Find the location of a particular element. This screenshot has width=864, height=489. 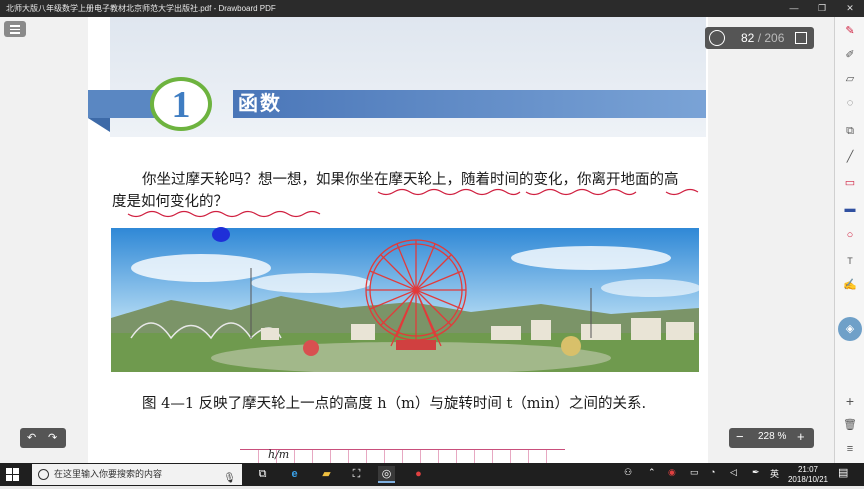

section-ribbon-tail is located at coordinates (99, 125).